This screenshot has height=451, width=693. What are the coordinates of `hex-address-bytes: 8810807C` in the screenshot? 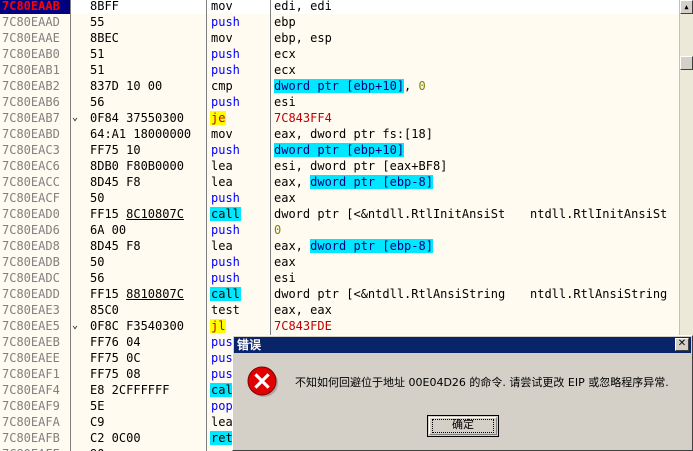 It's located at (155, 294).